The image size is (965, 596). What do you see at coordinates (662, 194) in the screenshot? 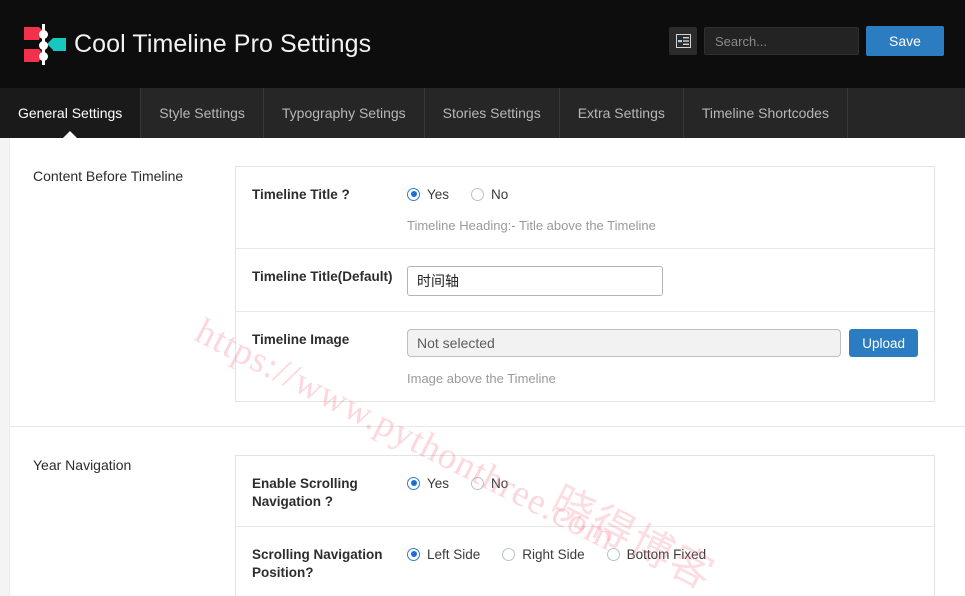
I see `radio-group-timeline-title: Yes No` at bounding box center [662, 194].